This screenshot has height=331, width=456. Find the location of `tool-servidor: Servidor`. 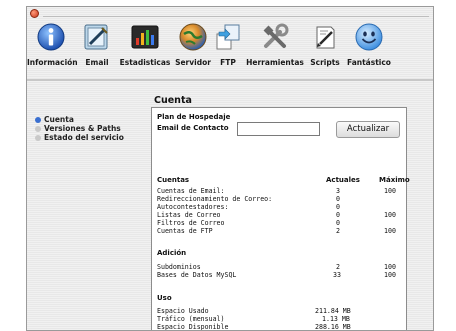

tool-servidor: Servidor is located at coordinates (193, 44).